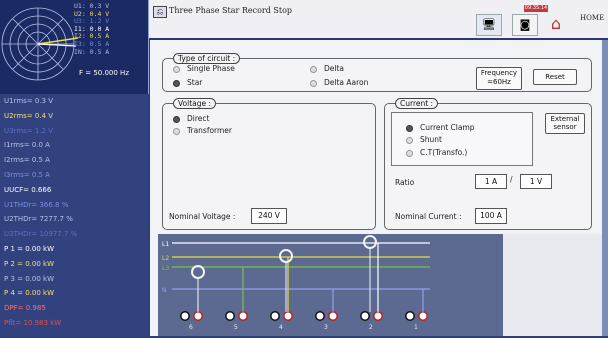 The height and width of the screenshot is (338, 608). I want to click on terminal-number: 2, so click(371, 327).